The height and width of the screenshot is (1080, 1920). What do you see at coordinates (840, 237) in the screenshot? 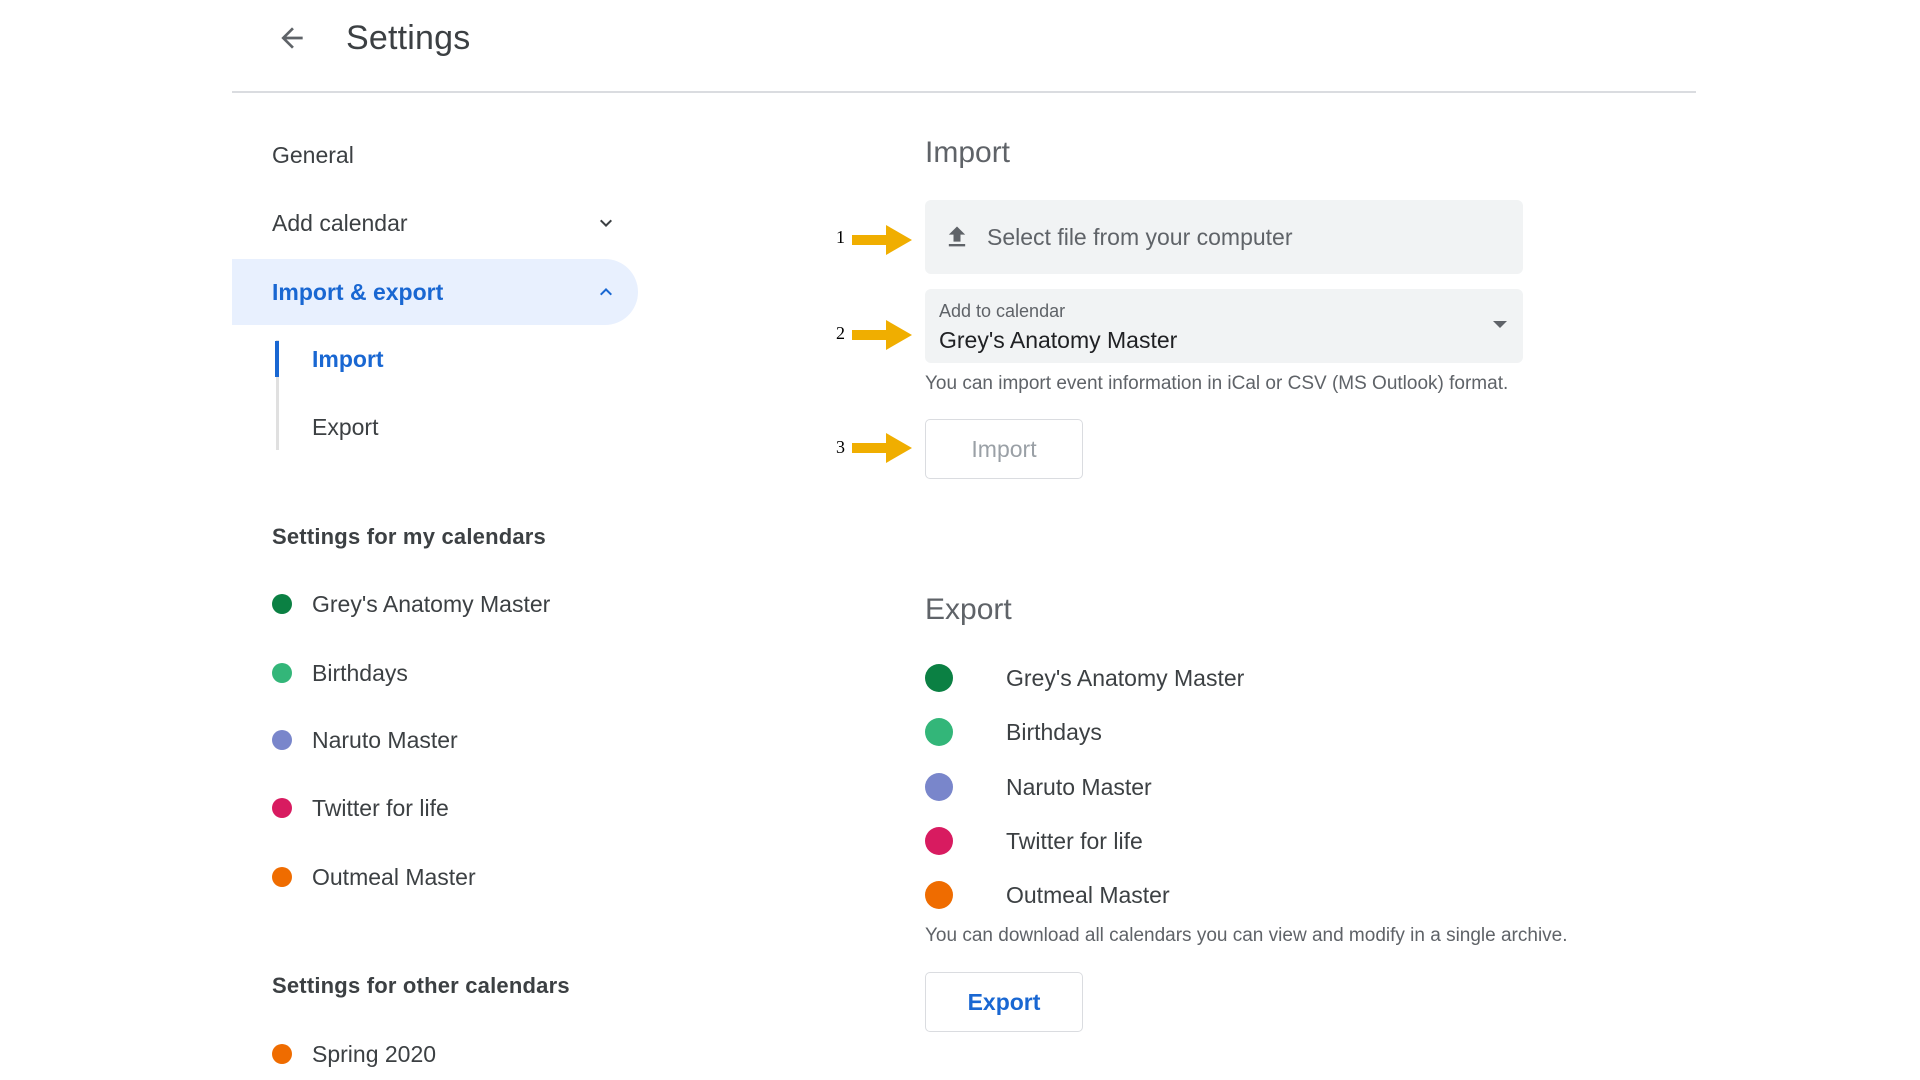
I see `annotation-number: 1` at bounding box center [840, 237].